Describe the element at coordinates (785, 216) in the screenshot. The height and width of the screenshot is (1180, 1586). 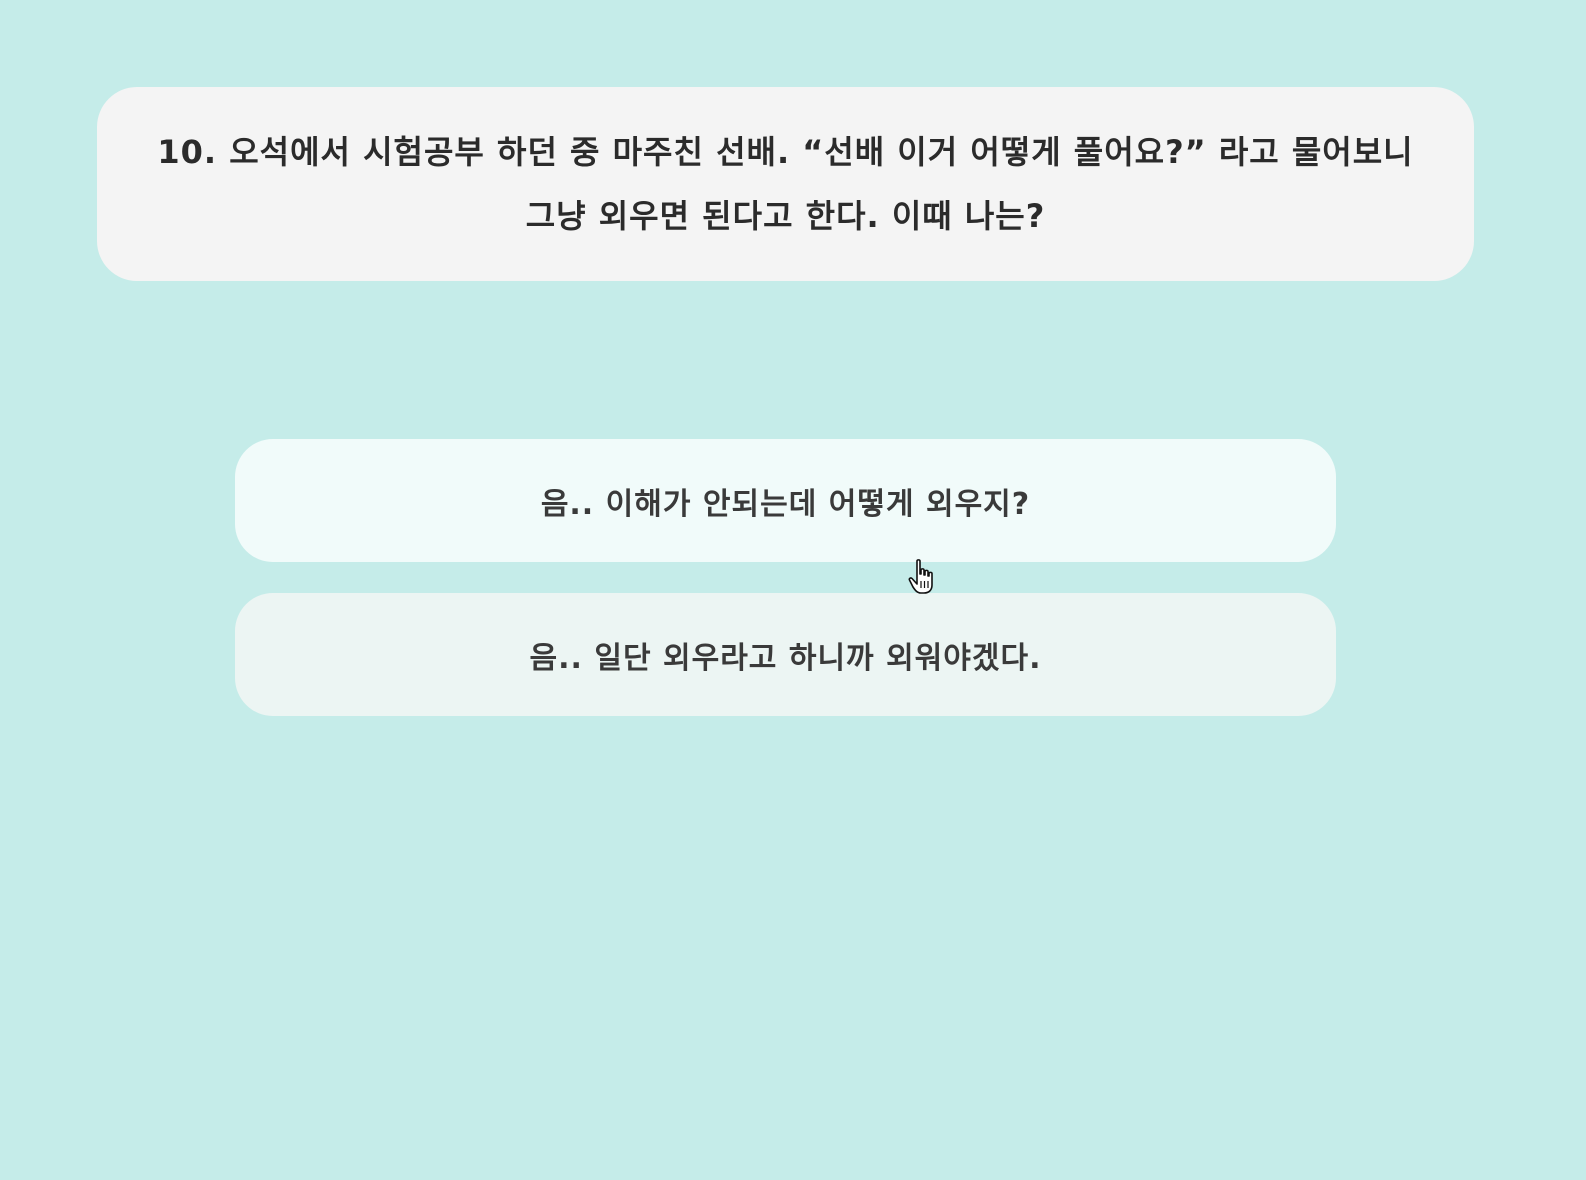
I see `question-line-2: 그냥 외우면 된다고 한다. 이때 나는?` at that location.